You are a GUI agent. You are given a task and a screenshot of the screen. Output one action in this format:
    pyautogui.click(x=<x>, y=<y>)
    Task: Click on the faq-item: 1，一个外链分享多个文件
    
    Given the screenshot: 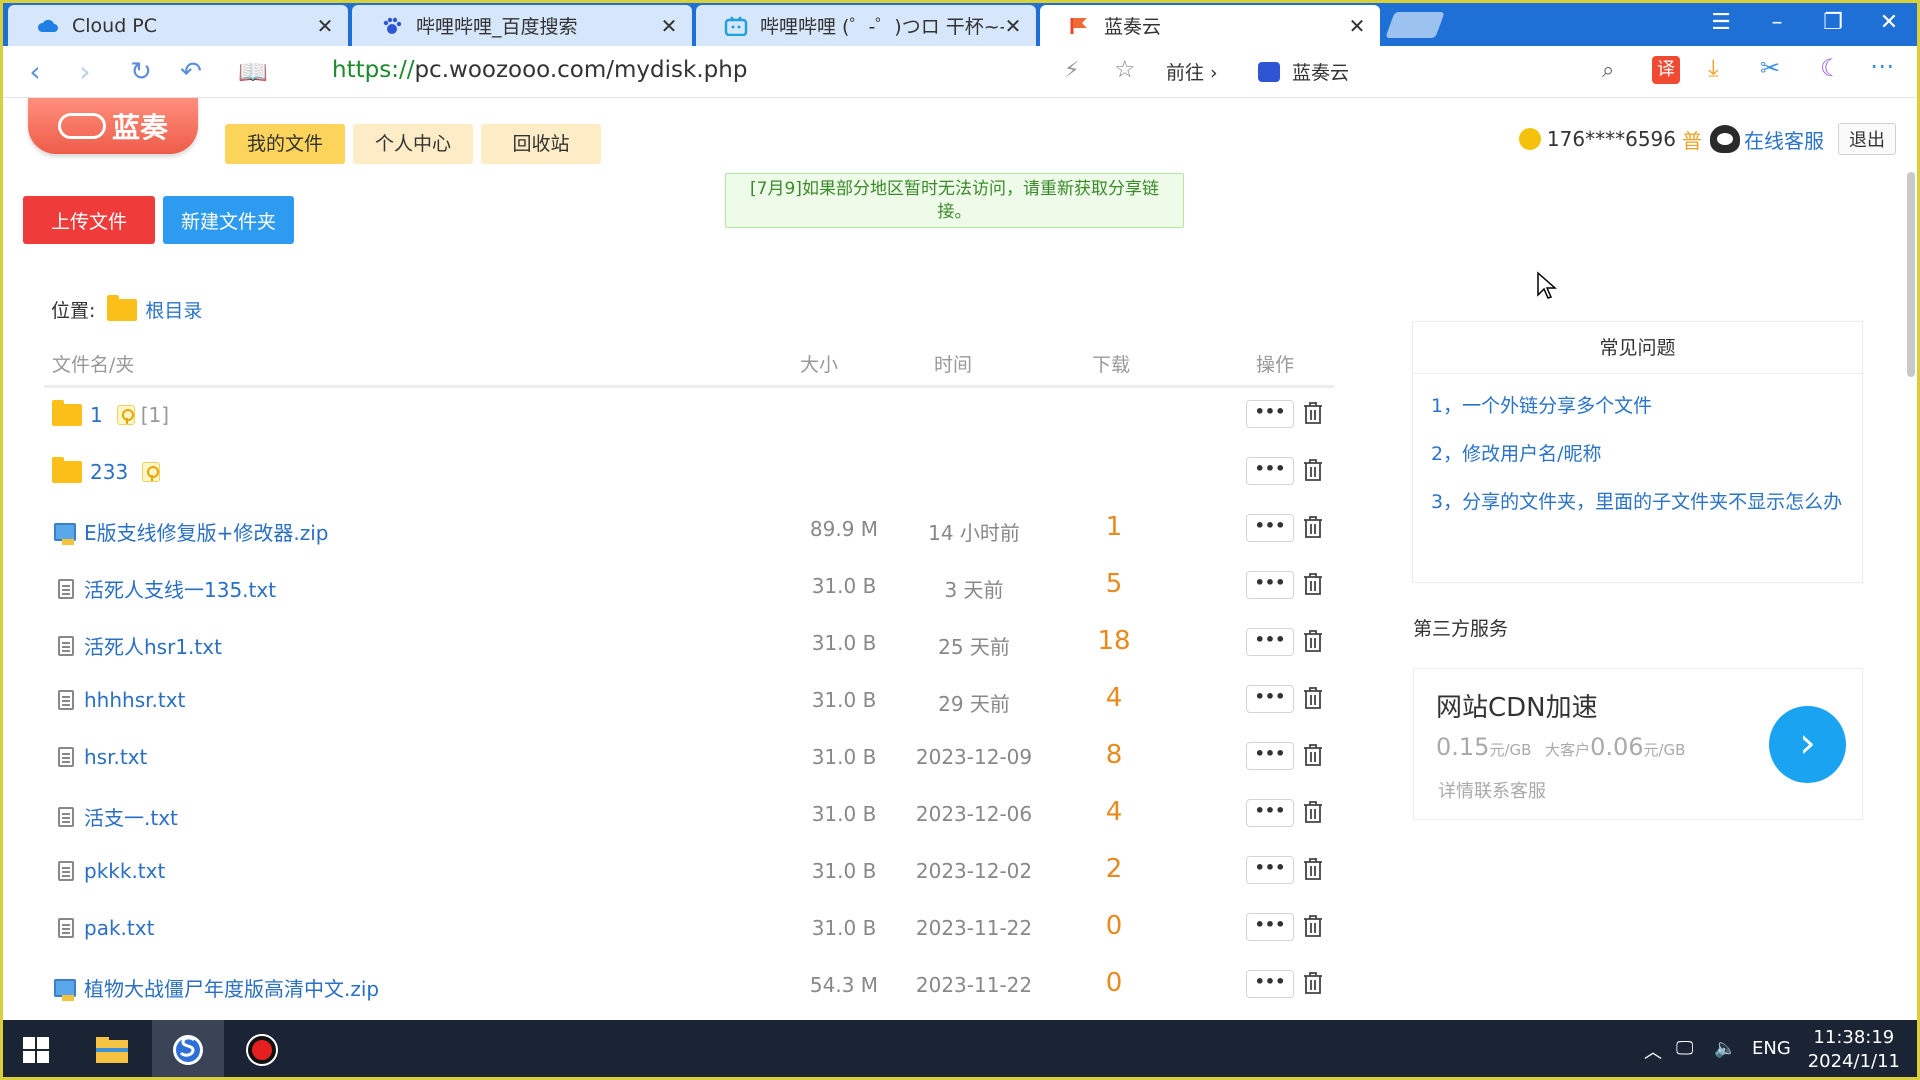 What is the action you would take?
    pyautogui.click(x=1637, y=406)
    